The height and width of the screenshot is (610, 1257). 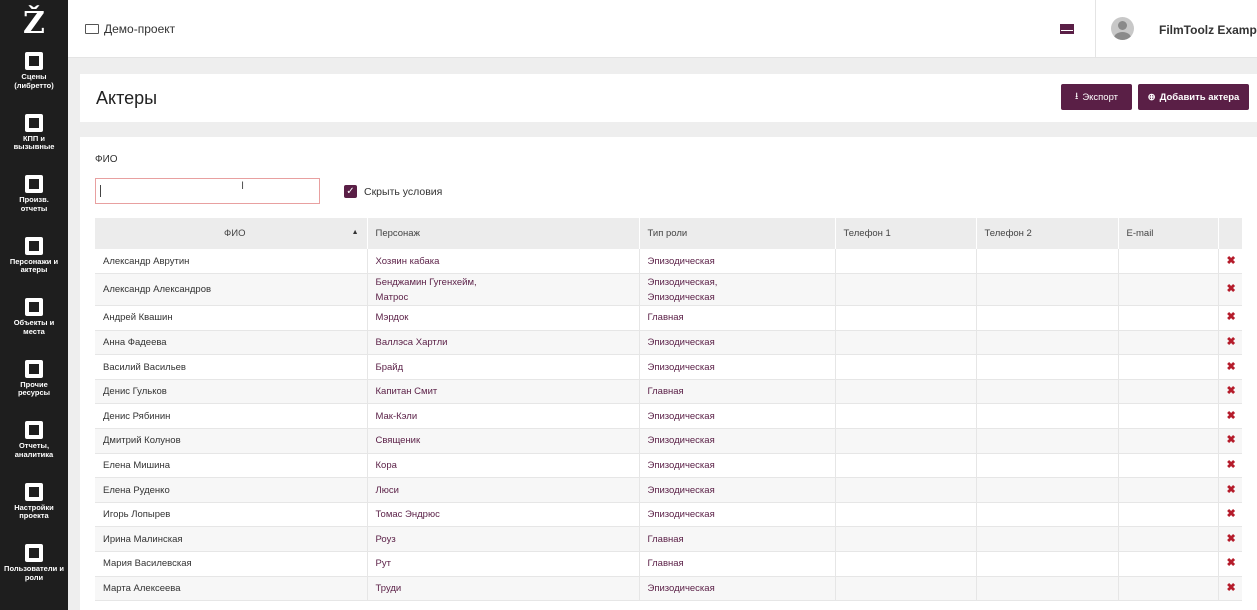 What do you see at coordinates (503, 466) in the screenshot?
I see `cell-character: Кора` at bounding box center [503, 466].